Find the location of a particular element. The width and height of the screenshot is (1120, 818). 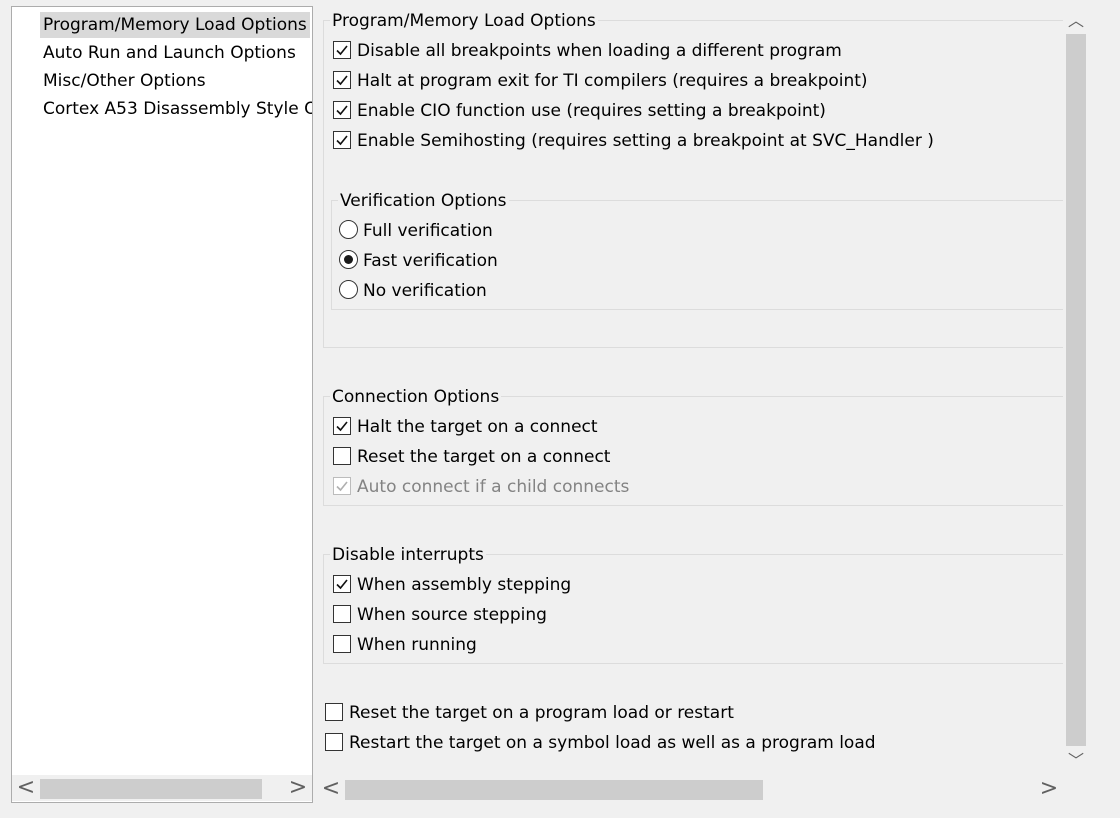

verification-legend: Verification Options is located at coordinates (423, 201).